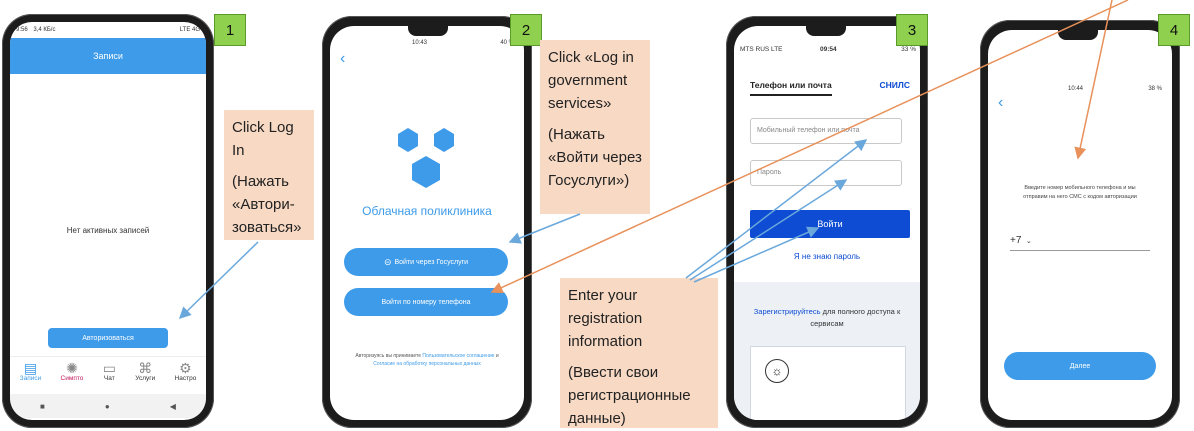 The width and height of the screenshot is (1194, 431). What do you see at coordinates (108, 230) in the screenshot?
I see `empty-state-text: Нет активных записей` at bounding box center [108, 230].